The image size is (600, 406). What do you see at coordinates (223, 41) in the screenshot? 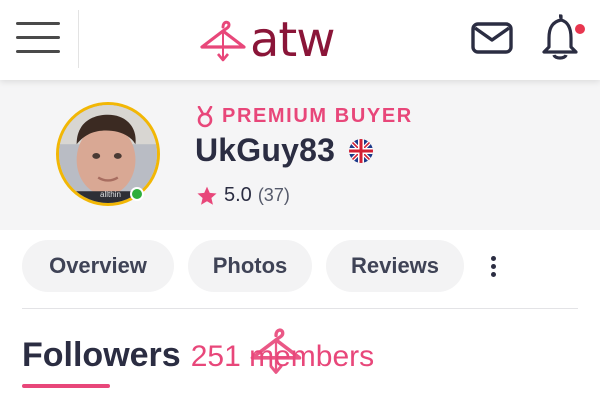
I see `hanger-logo-icon` at bounding box center [223, 41].